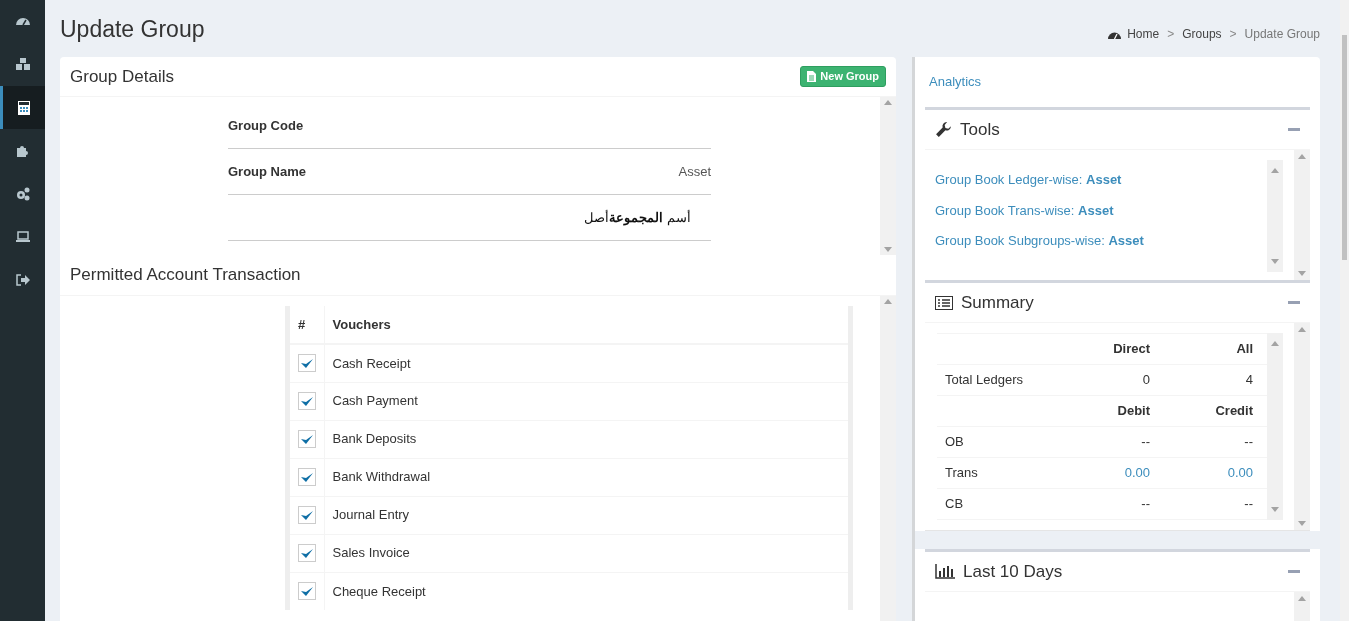  What do you see at coordinates (843, 76) in the screenshot?
I see `new-group-button: New Group` at bounding box center [843, 76].